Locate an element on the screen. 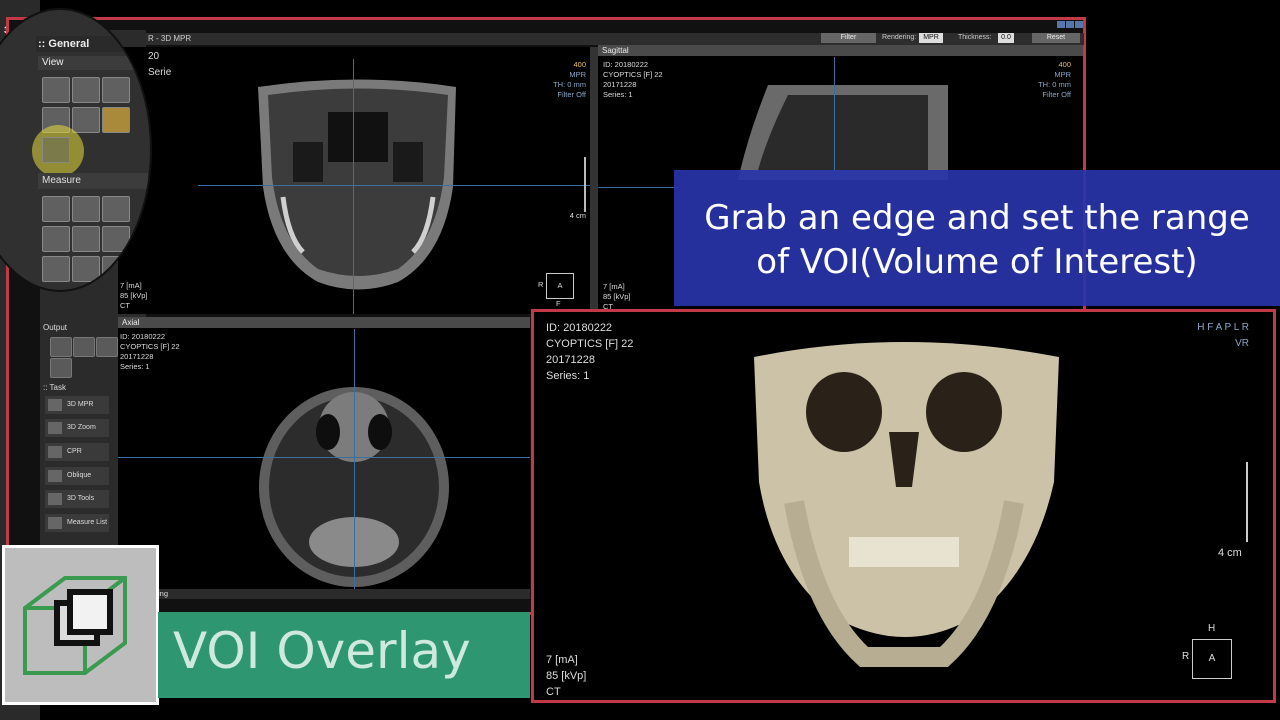 The width and height of the screenshot is (1280, 720). cpr-icon is located at coordinates (55, 452).